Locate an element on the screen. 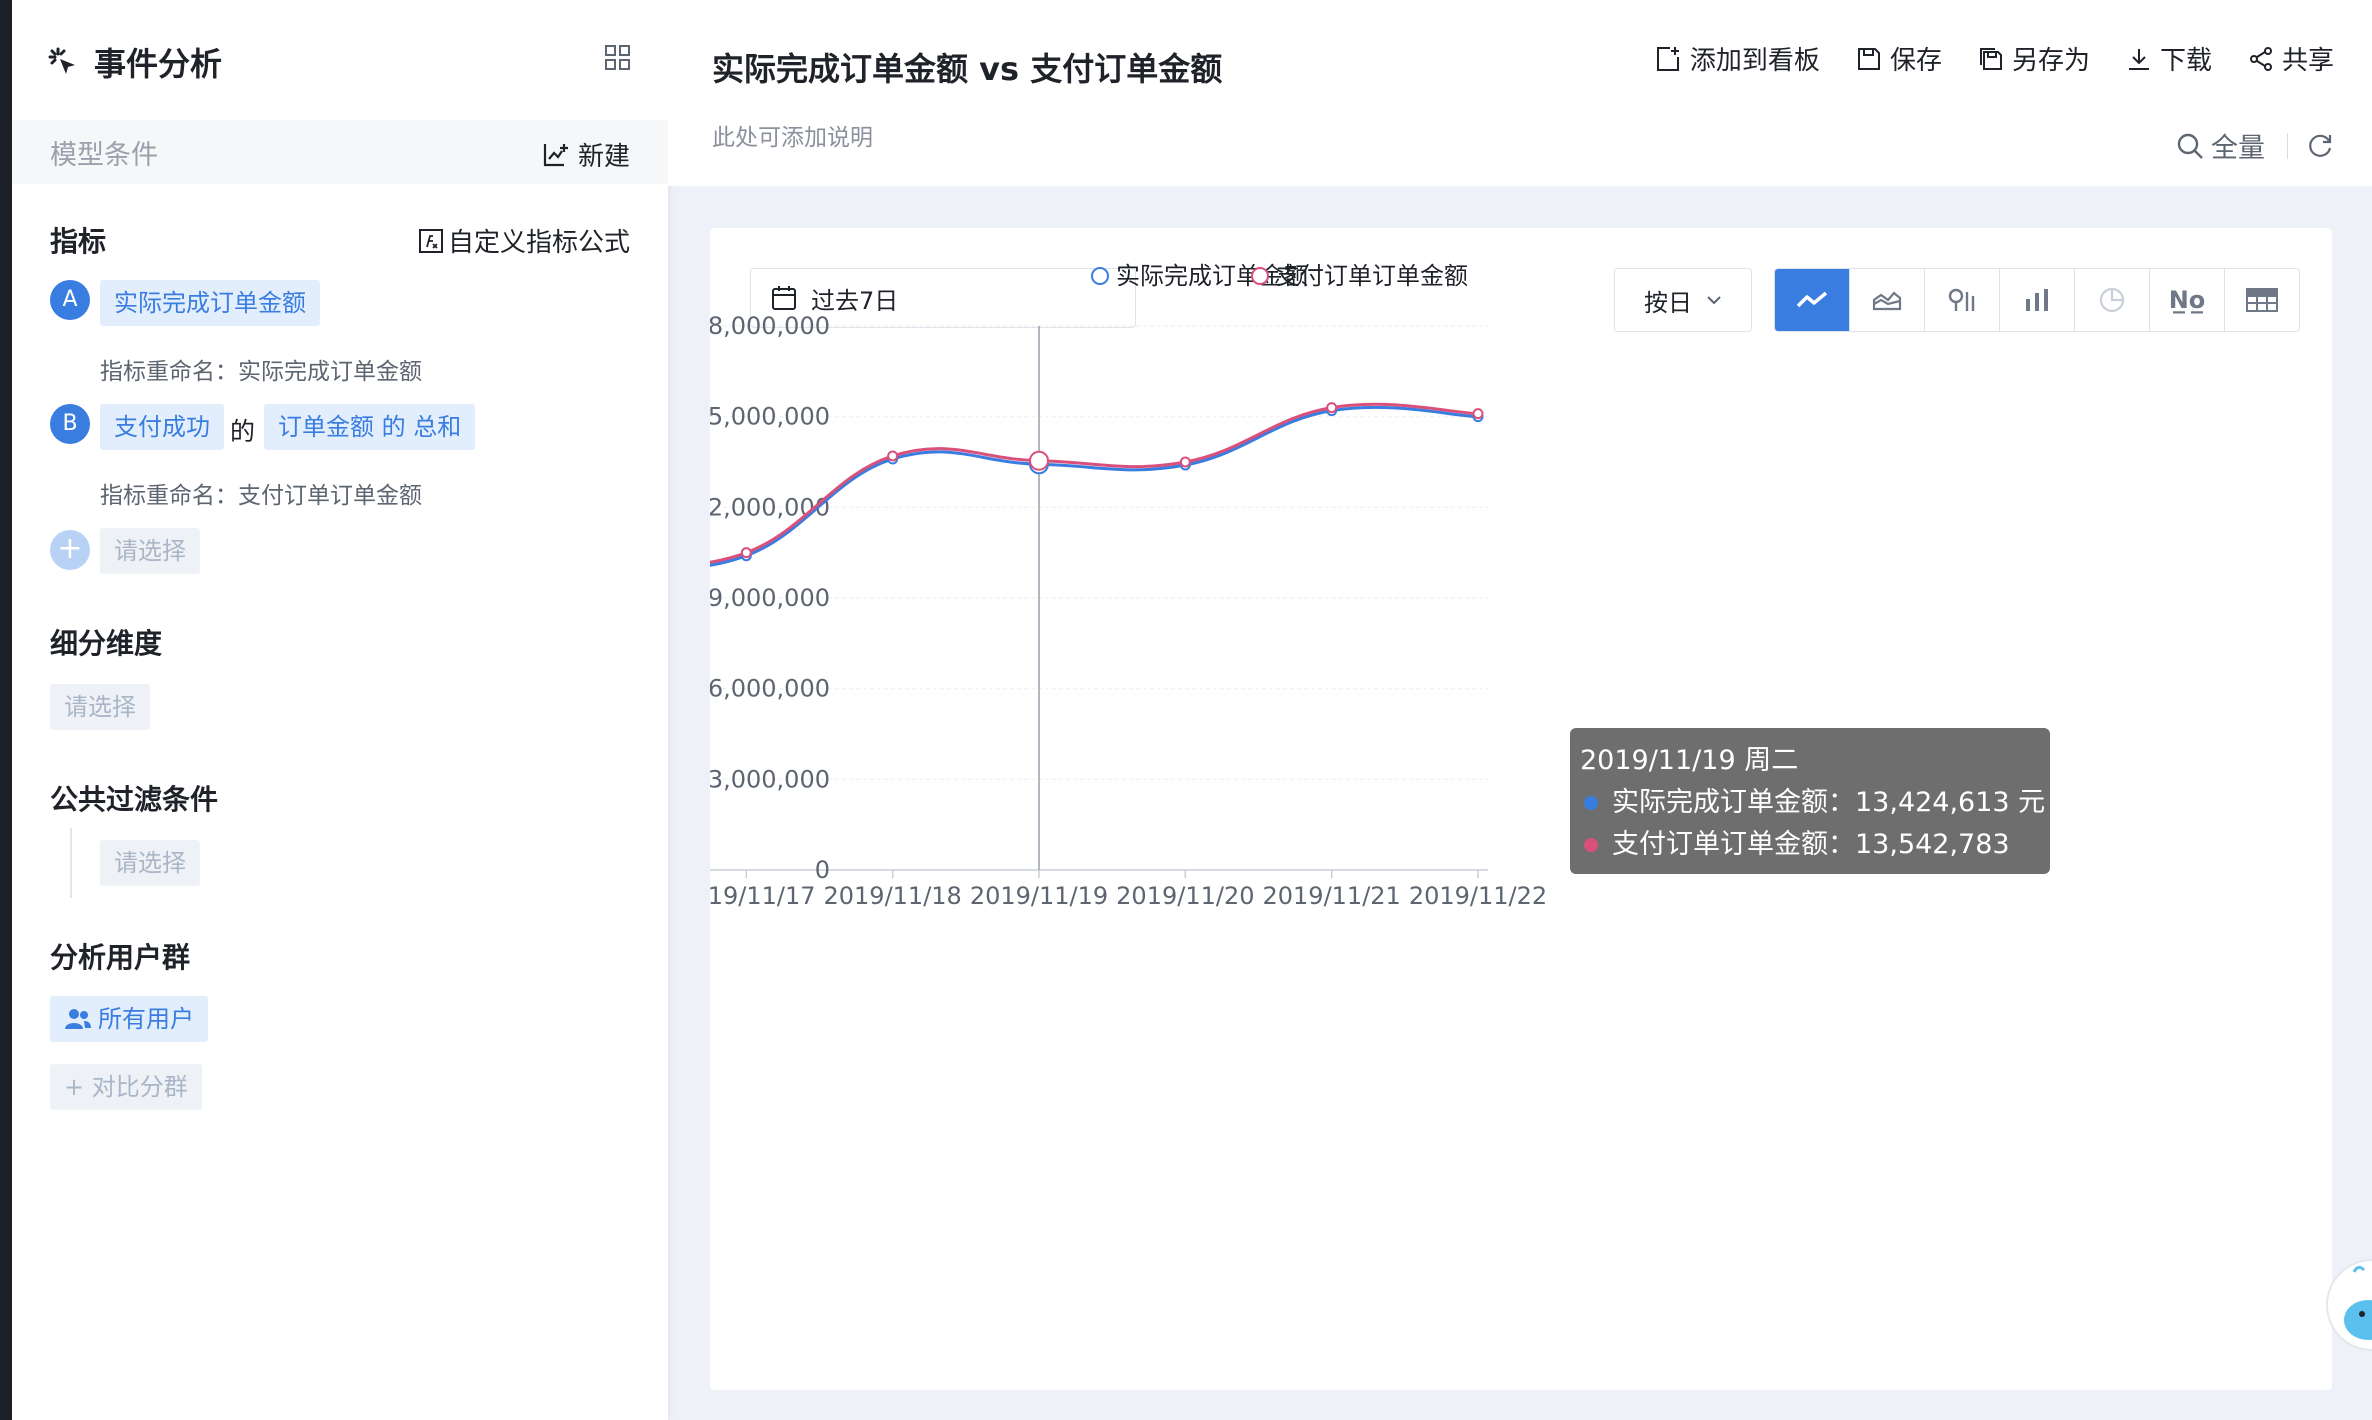 This screenshot has height=1420, width=2372. y-tick-label: 6,000,000 is located at coordinates (770, 689).